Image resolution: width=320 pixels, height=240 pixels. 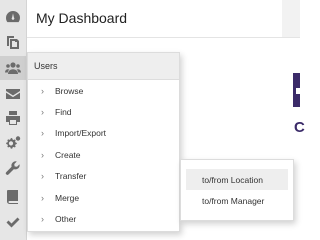 I want to click on brand-logo-notch, so click(x=298, y=91).